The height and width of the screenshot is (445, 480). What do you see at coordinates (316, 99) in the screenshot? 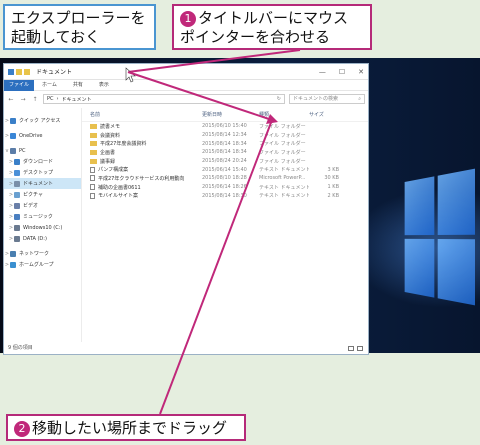
I see `search-placeholder: ドキュメントの検索` at bounding box center [316, 99].